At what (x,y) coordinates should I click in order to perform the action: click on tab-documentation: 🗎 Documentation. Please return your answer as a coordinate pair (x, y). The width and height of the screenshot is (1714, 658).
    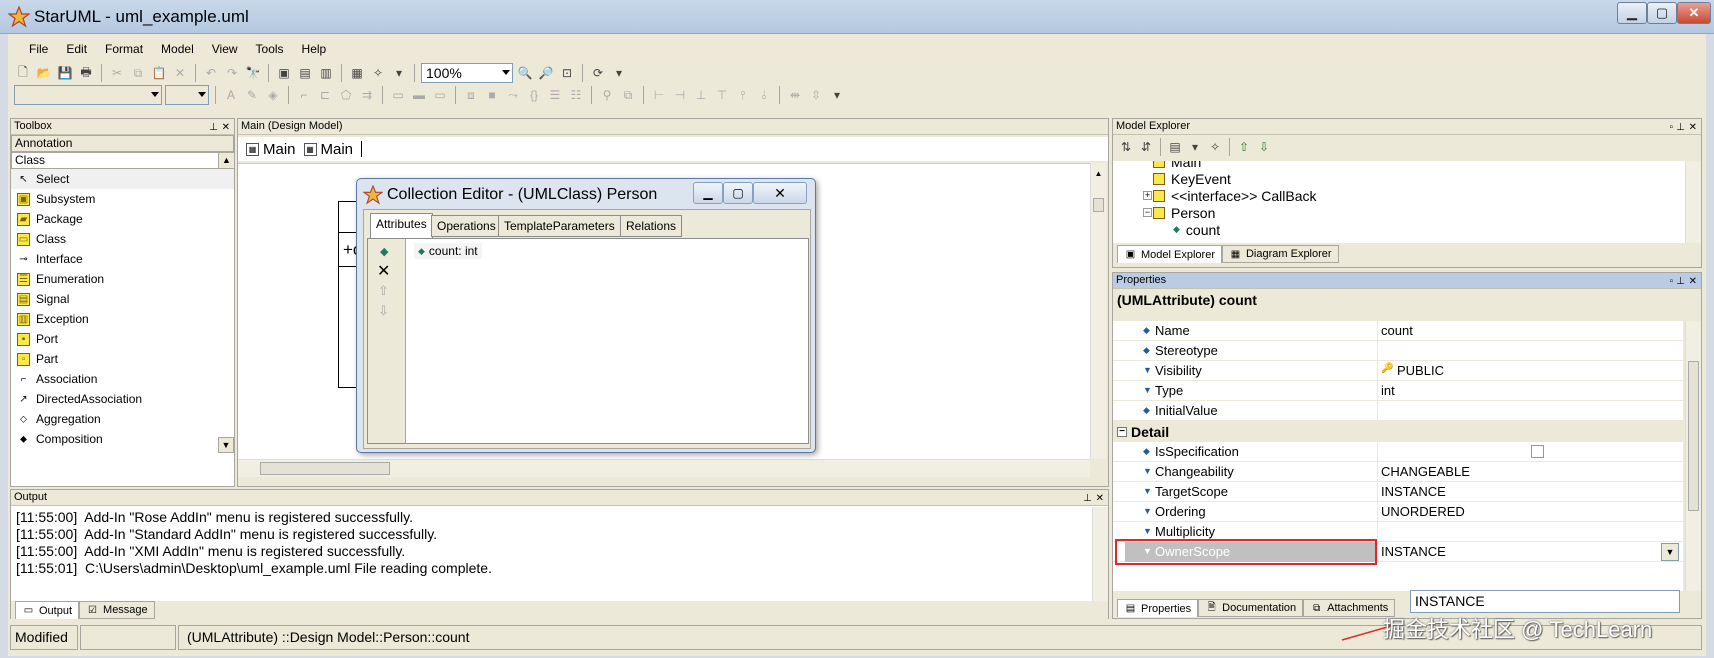
    Looking at the image, I should click on (1251, 608).